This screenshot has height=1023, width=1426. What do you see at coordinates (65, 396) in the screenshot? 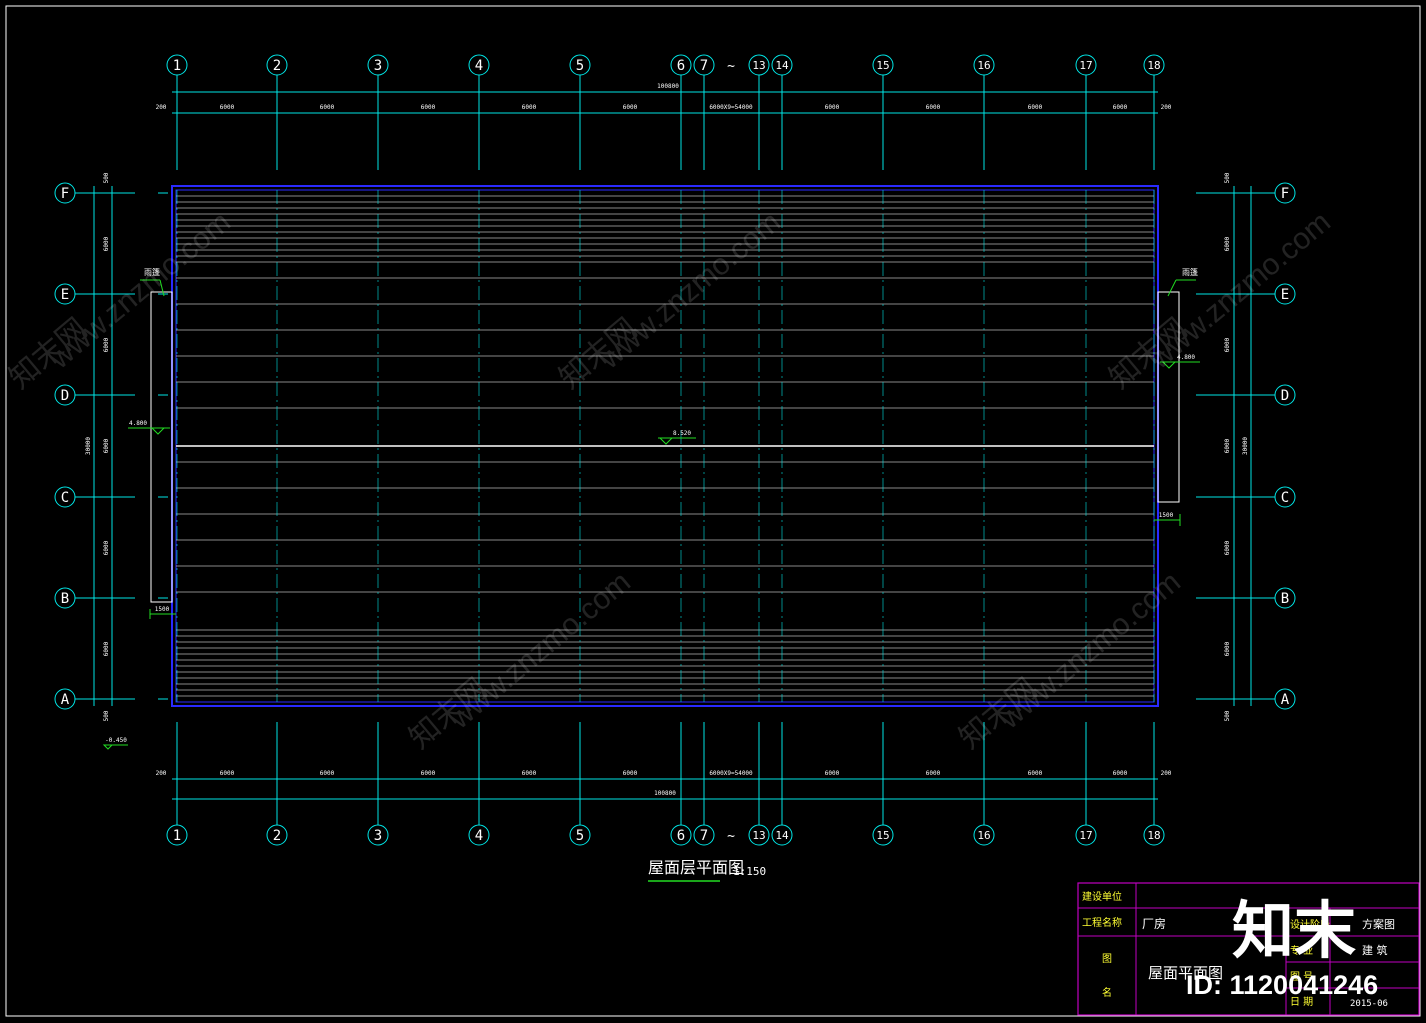
I see `svg-text: D` at bounding box center [65, 396].